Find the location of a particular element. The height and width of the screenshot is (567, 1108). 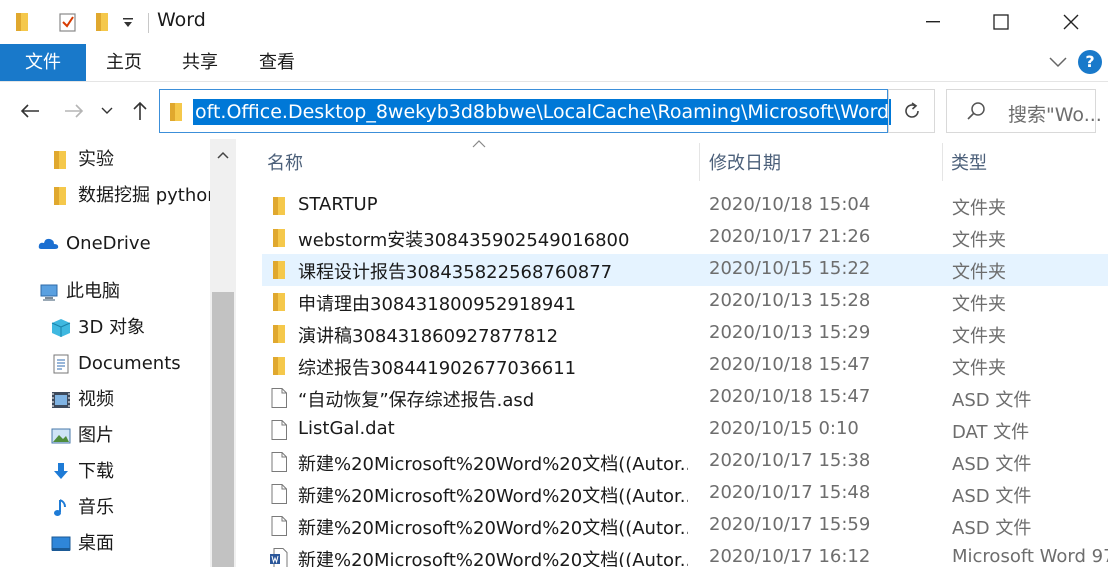

recent-locations-button is located at coordinates (107, 111).